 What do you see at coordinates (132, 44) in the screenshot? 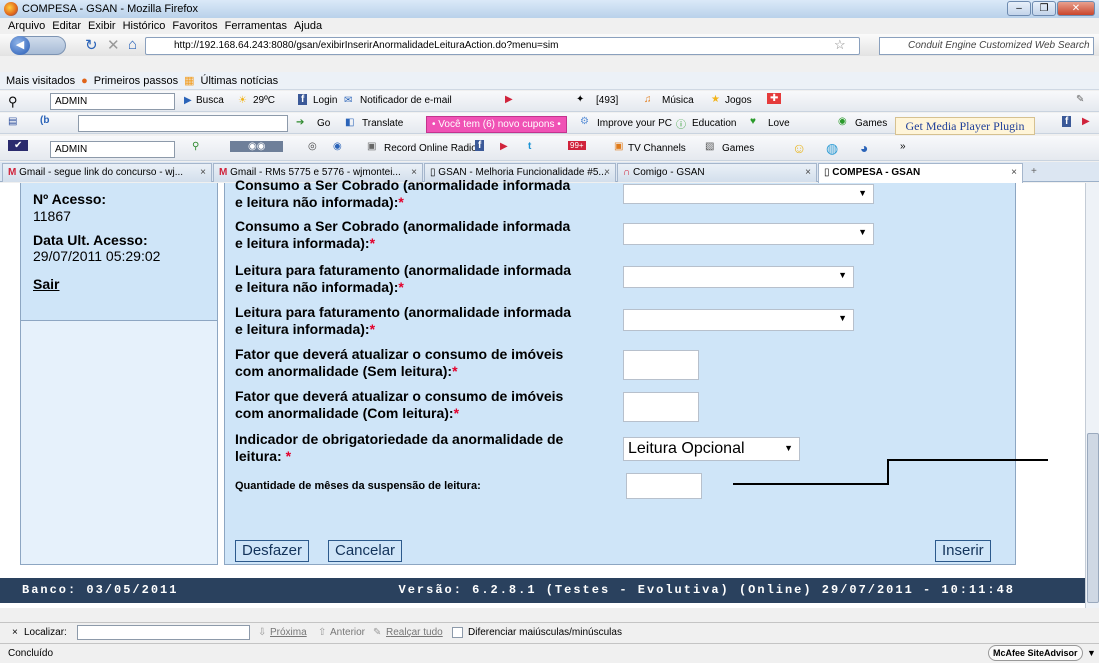
I see `home-icon: ⌂` at bounding box center [132, 44].